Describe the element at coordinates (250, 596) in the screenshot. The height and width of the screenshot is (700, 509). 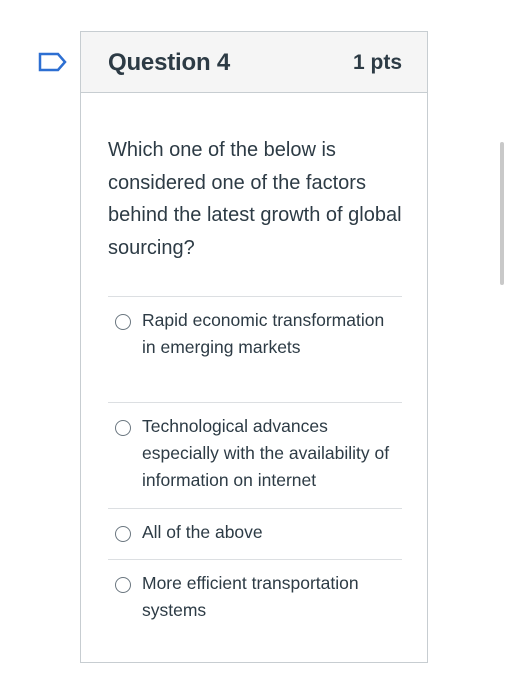
I see `answer-label: More efficient transportation systems` at that location.